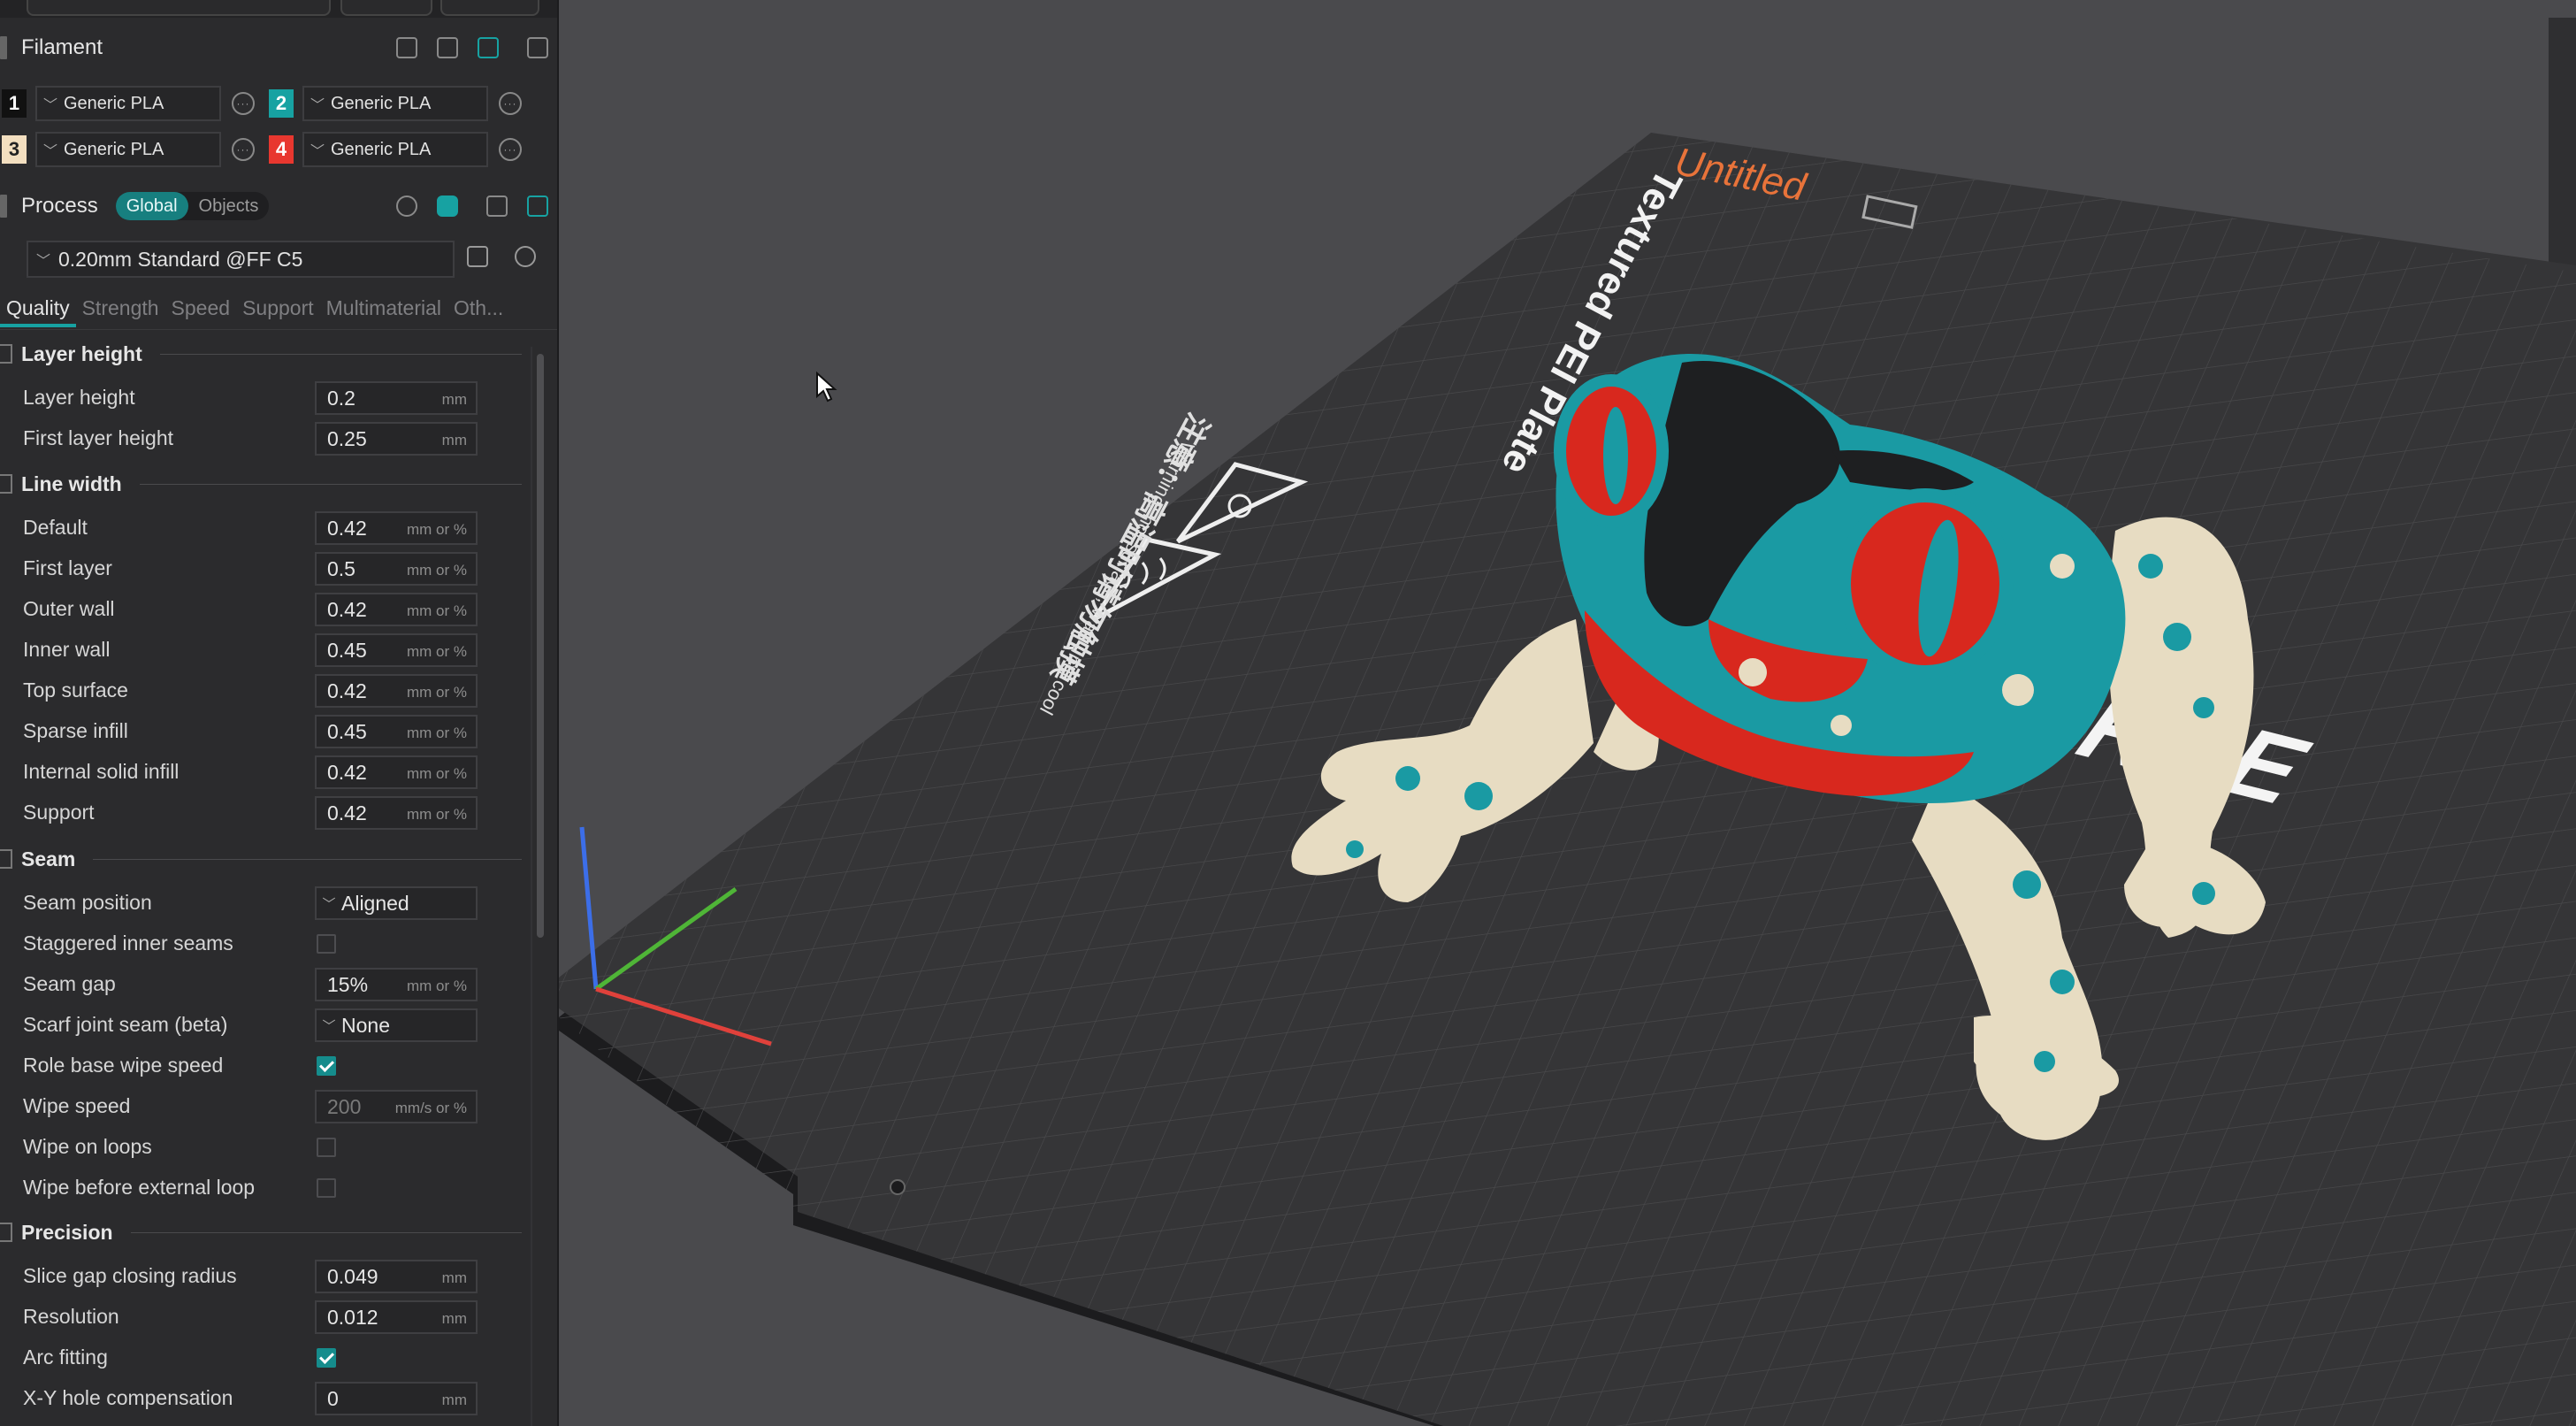 This screenshot has width=2576, height=1426. Describe the element at coordinates (497, 206) in the screenshot. I see `compare-presets-icon` at that location.